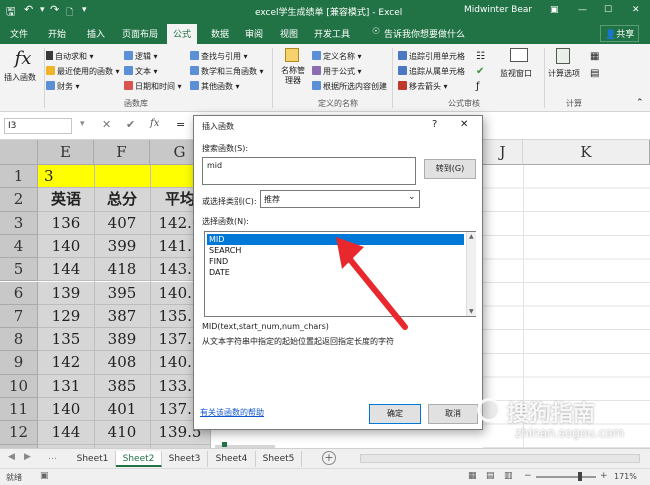 This screenshot has height=485, width=650. What do you see at coordinates (122, 269) in the screenshot?
I see `data-cell: 418` at bounding box center [122, 269].